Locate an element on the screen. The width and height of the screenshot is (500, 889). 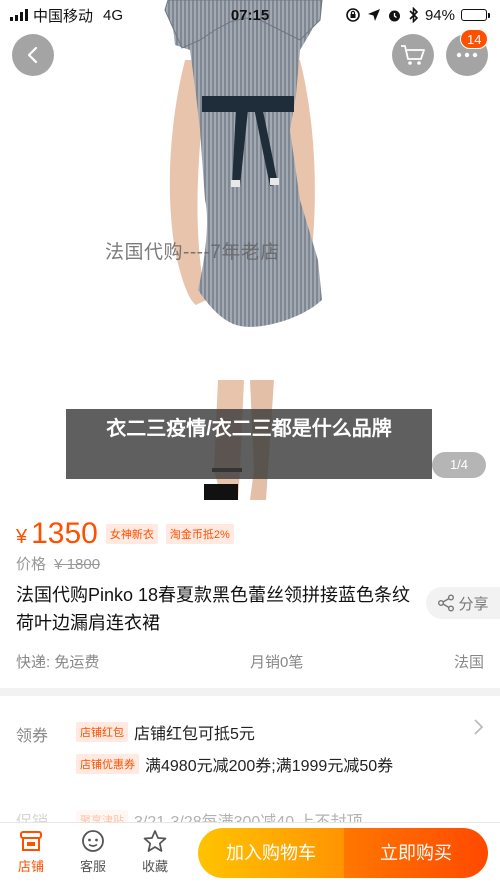
store-icon is located at coordinates (31, 841).